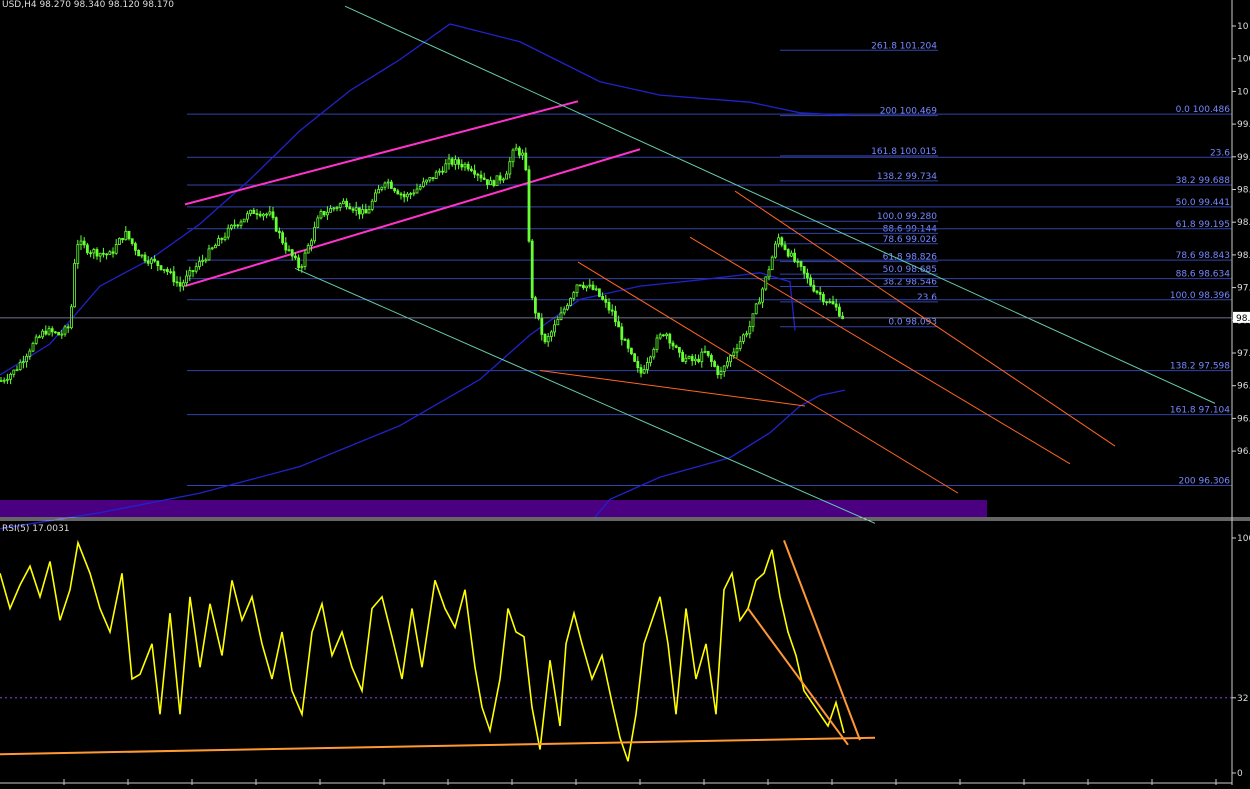  What do you see at coordinates (1204, 481) in the screenshot?
I see `fib-right-label: 200 96.306` at bounding box center [1204, 481].